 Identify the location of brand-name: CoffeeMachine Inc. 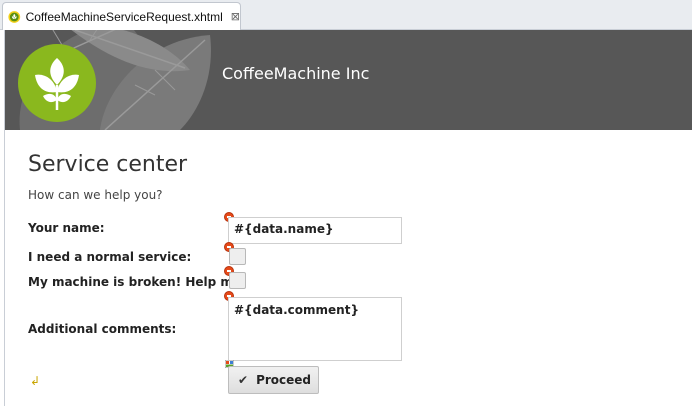
(296, 73).